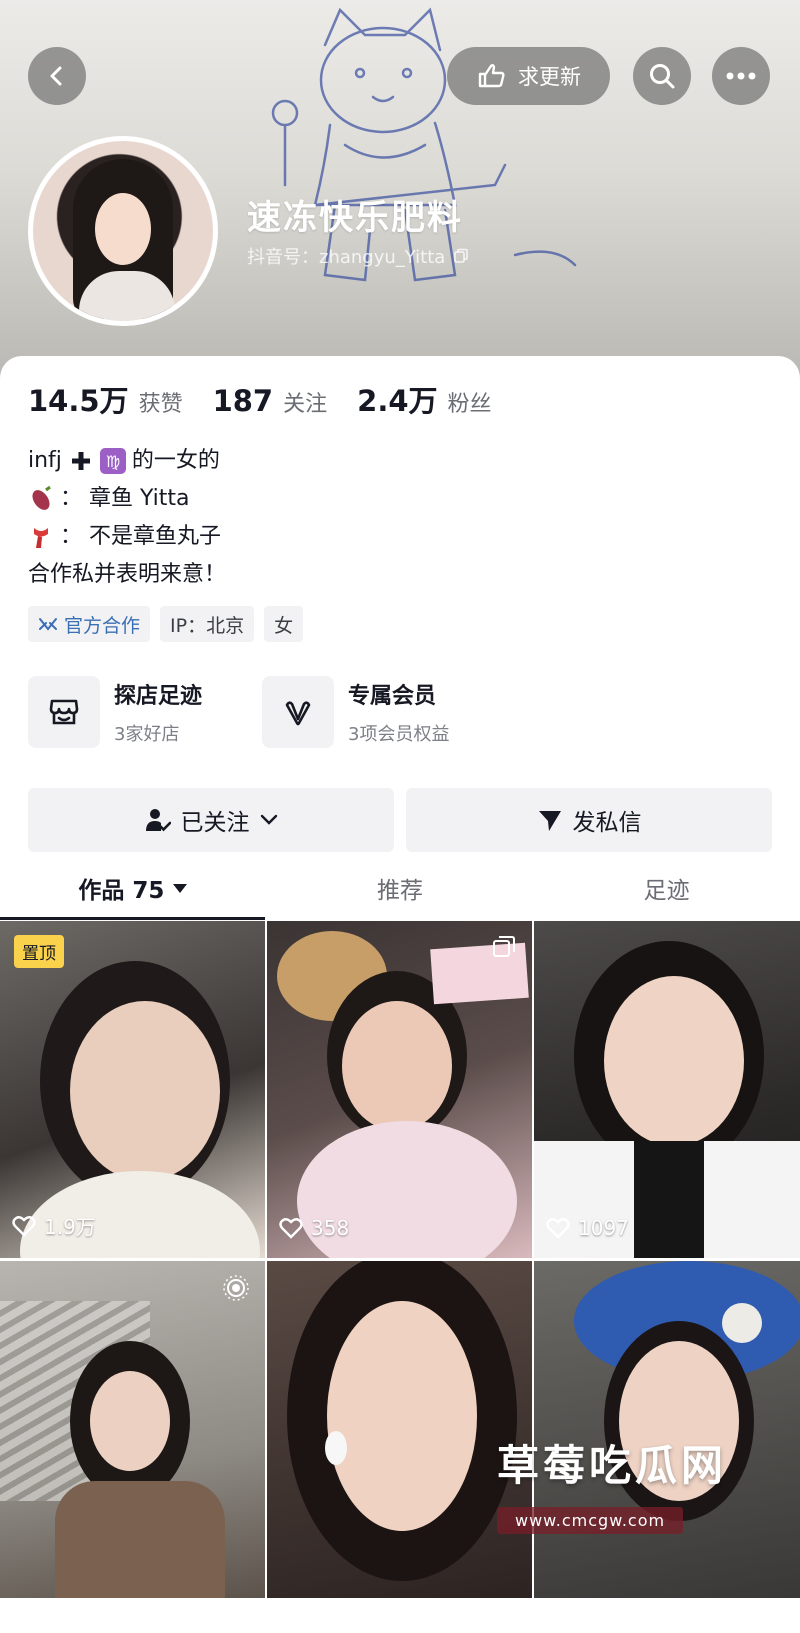 This screenshot has width=800, height=1633. Describe the element at coordinates (132, 1089) in the screenshot. I see `video-tile: 置顶 1.9万` at that location.